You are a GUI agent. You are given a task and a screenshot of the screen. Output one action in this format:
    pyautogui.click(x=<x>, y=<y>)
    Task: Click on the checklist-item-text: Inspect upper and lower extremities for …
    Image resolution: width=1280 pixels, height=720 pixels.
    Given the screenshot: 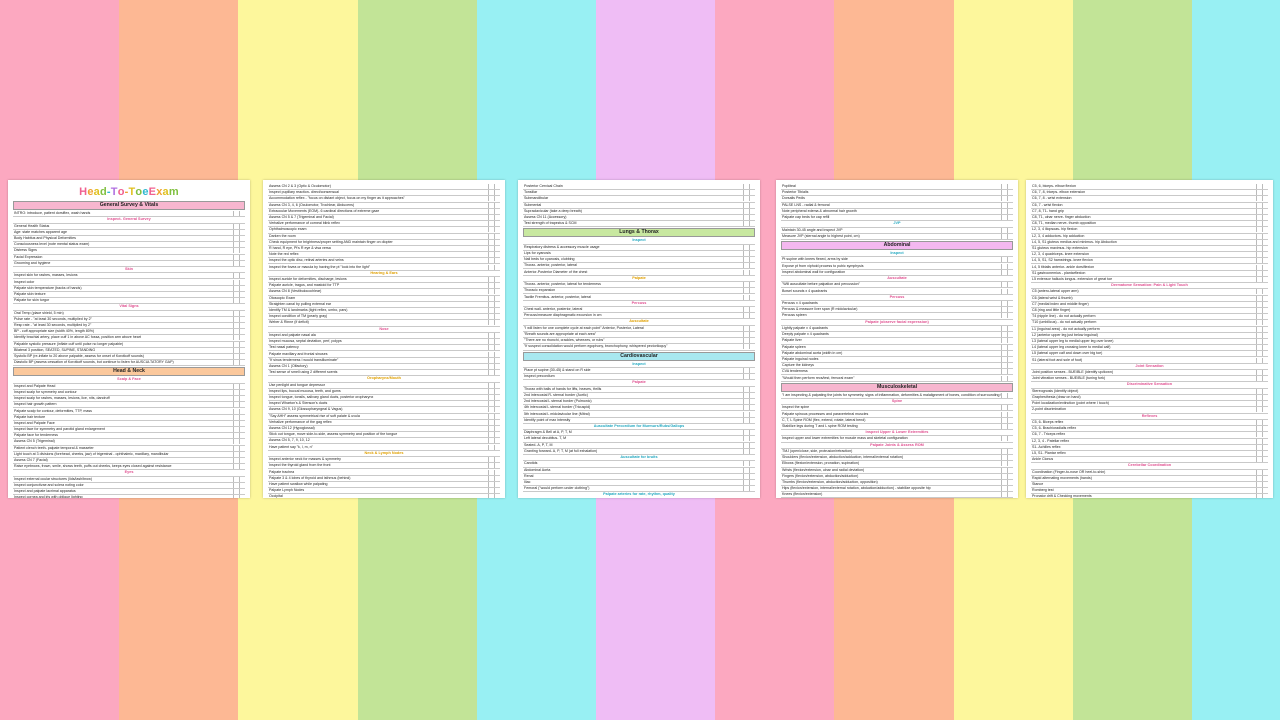 What is the action you would take?
    pyautogui.click(x=845, y=438)
    